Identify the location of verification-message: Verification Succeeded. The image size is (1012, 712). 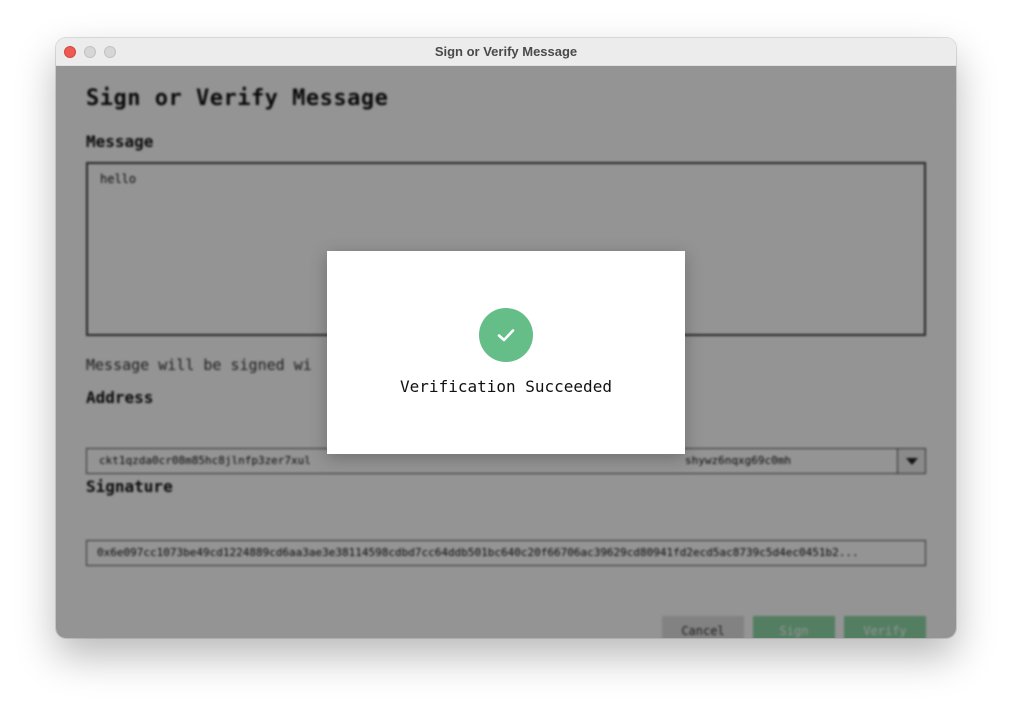
(506, 386).